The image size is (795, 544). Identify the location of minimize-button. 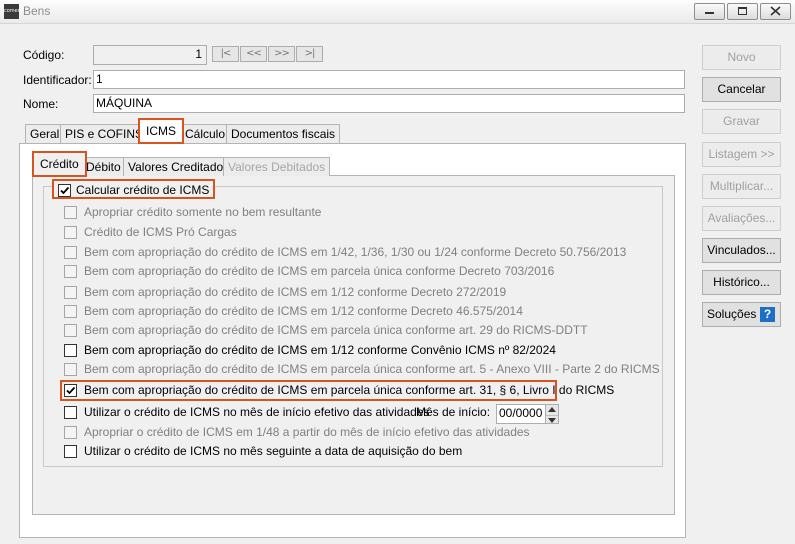
(709, 11).